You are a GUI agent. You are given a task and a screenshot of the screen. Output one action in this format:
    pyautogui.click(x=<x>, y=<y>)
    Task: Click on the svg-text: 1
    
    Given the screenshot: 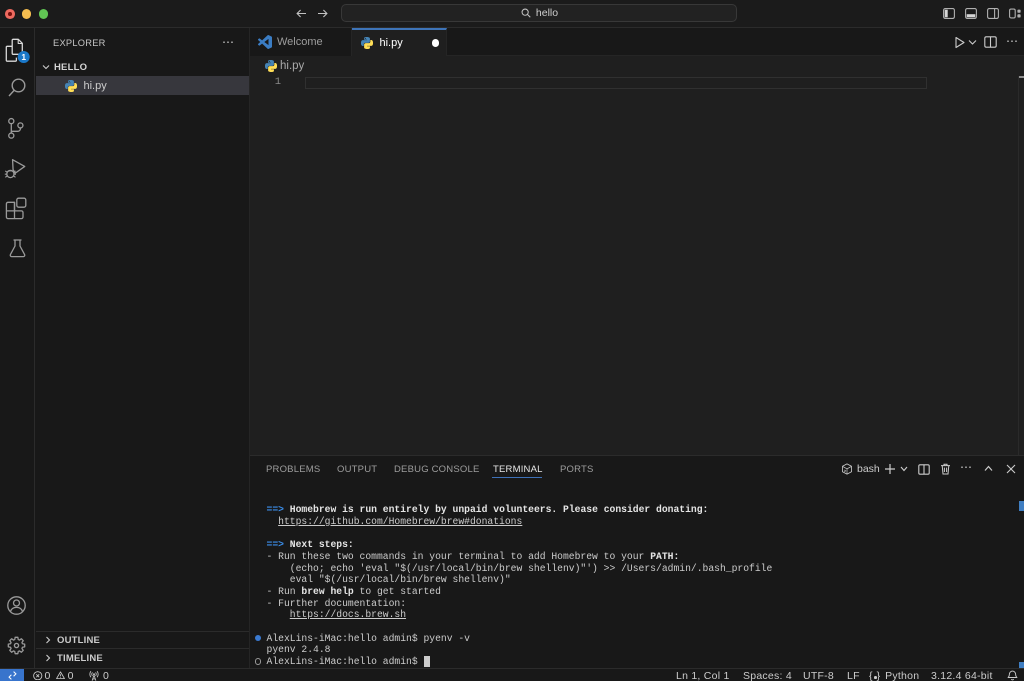 What is the action you would take?
    pyautogui.click(x=23, y=57)
    